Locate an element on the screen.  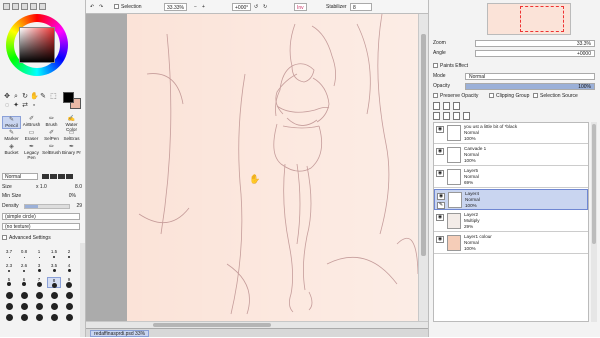
transfer-down-icon is located at coordinates (436, 116).